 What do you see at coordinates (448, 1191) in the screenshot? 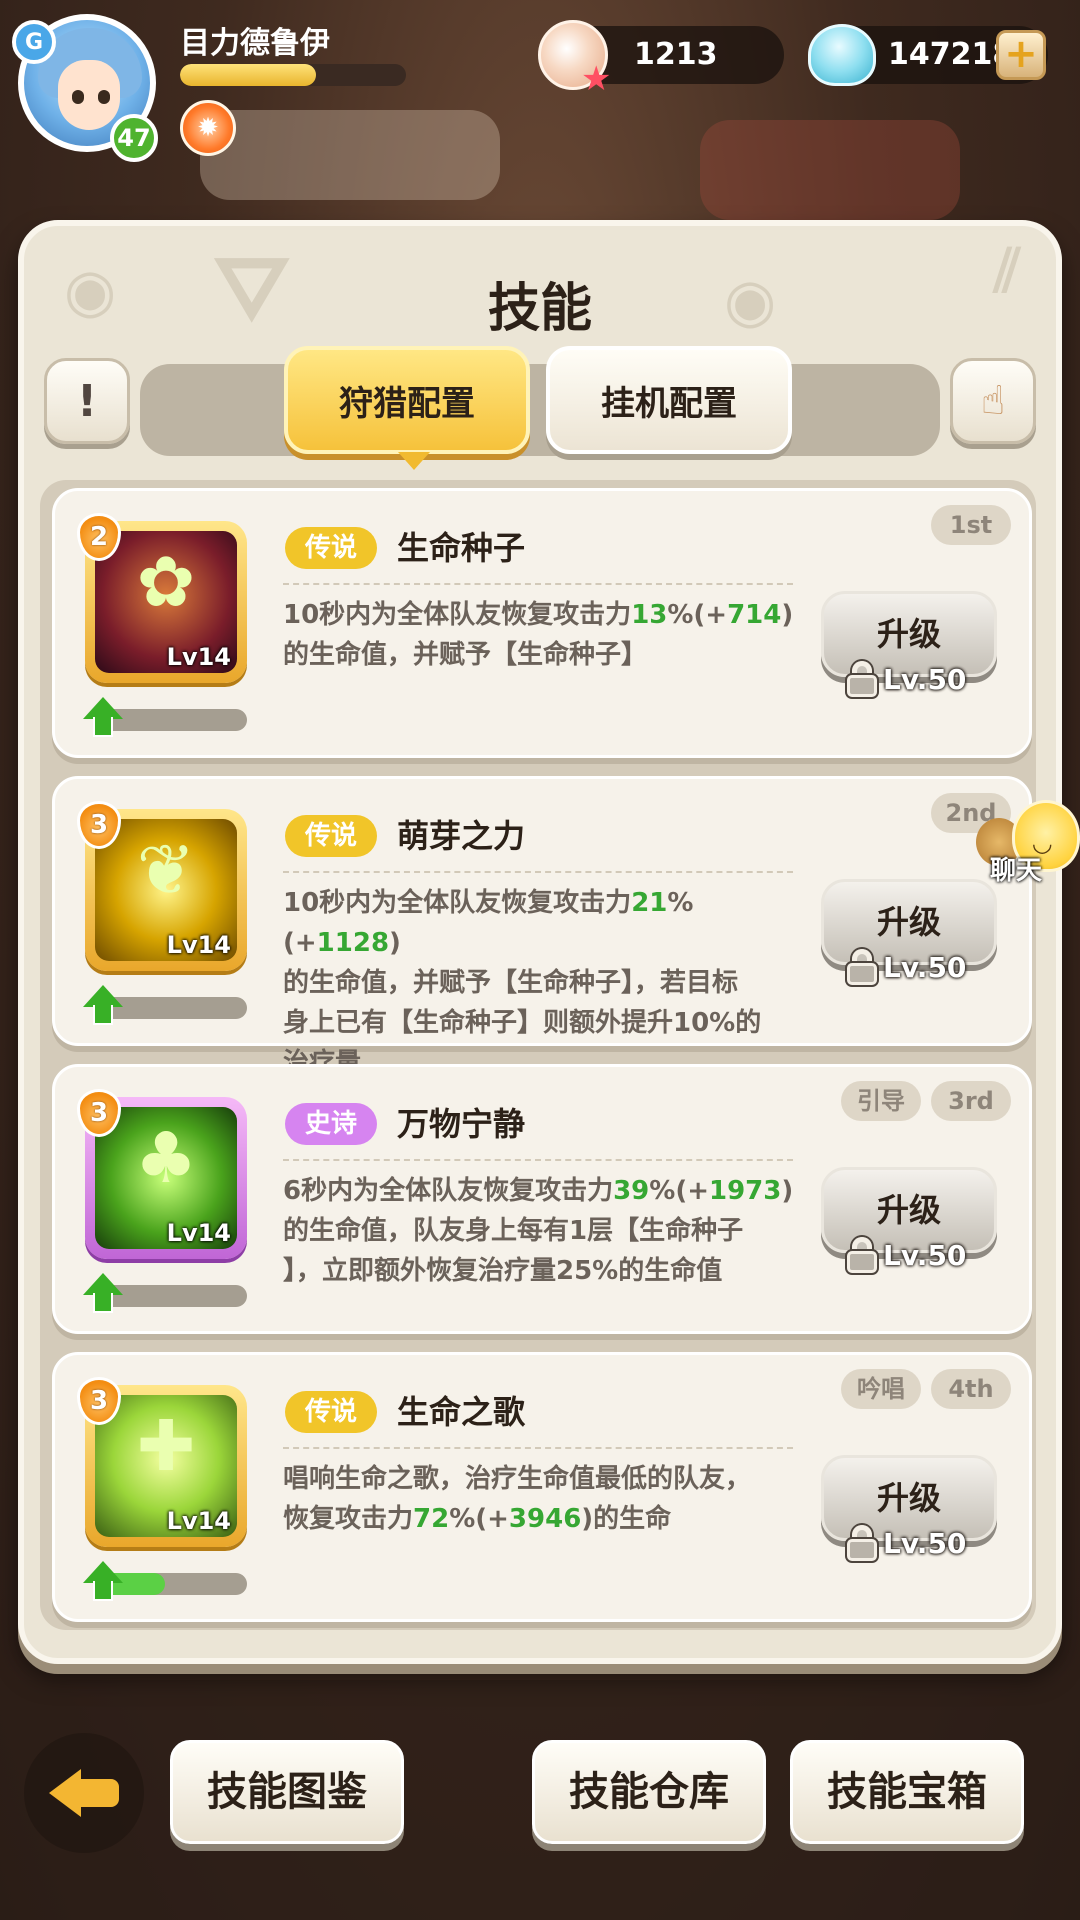
I see `desc-text: 6秒内为全体队友恢复攻击力` at bounding box center [448, 1191].